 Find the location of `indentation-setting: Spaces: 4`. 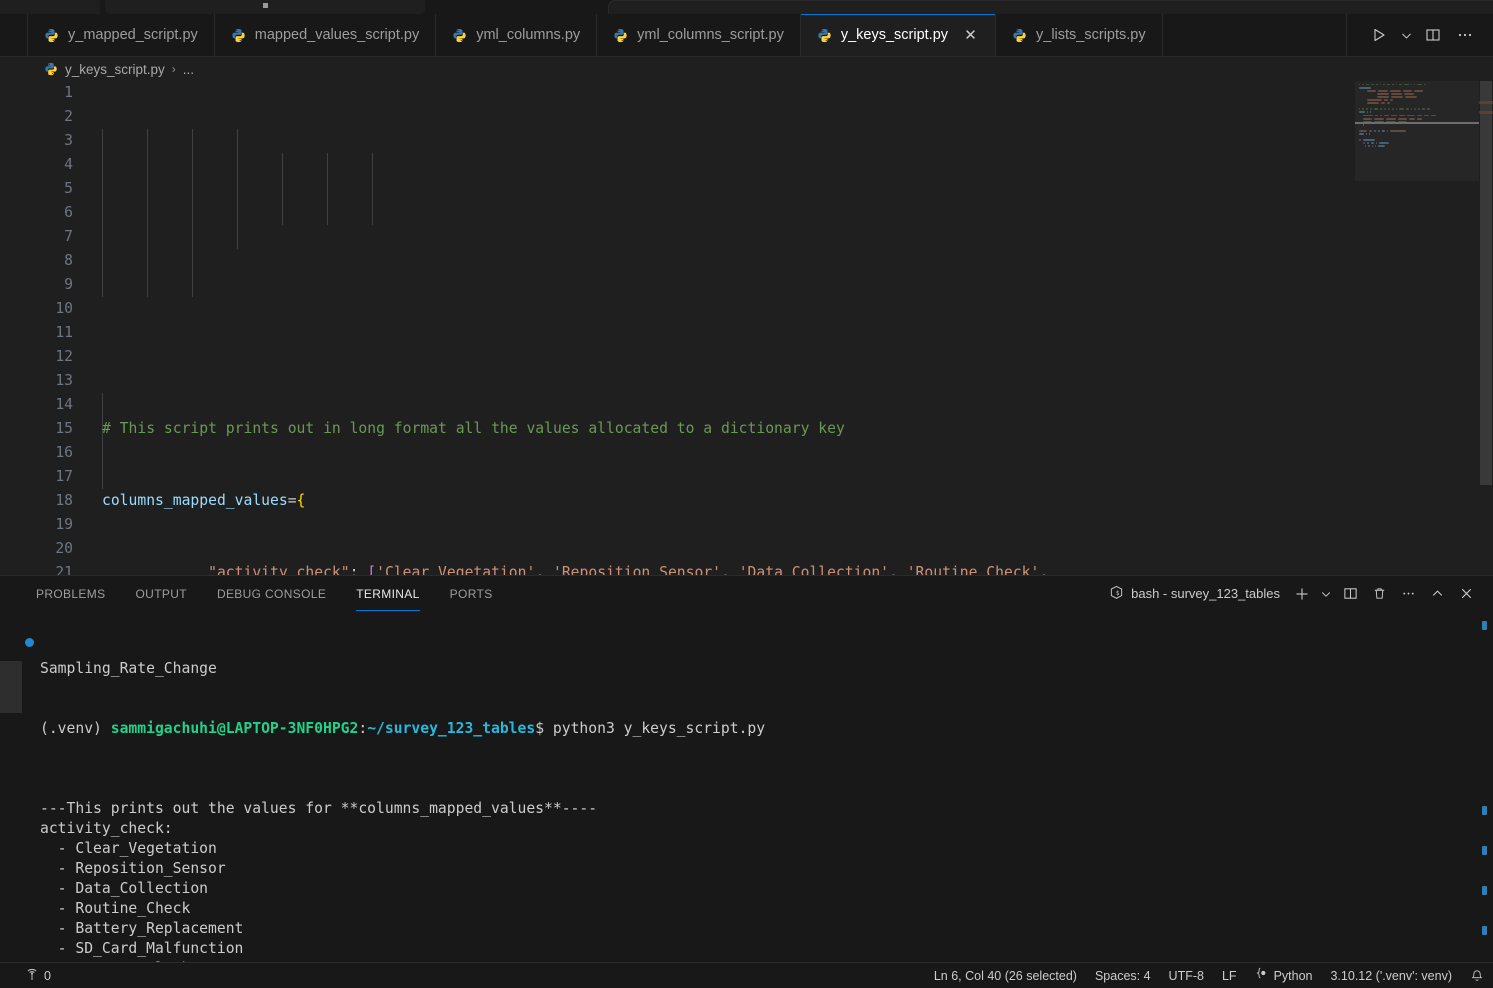

indentation-setting: Spaces: 4 is located at coordinates (1123, 976).